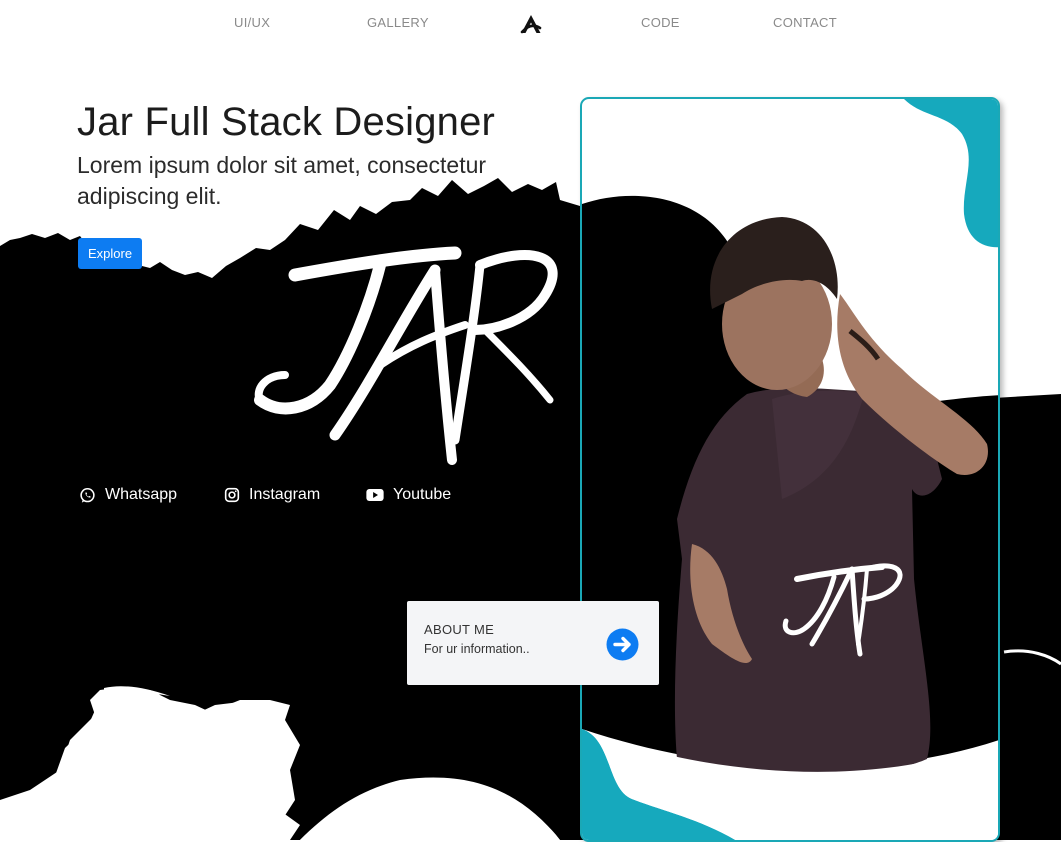 This screenshot has width=1061, height=842. I want to click on youtube-icon, so click(375, 495).